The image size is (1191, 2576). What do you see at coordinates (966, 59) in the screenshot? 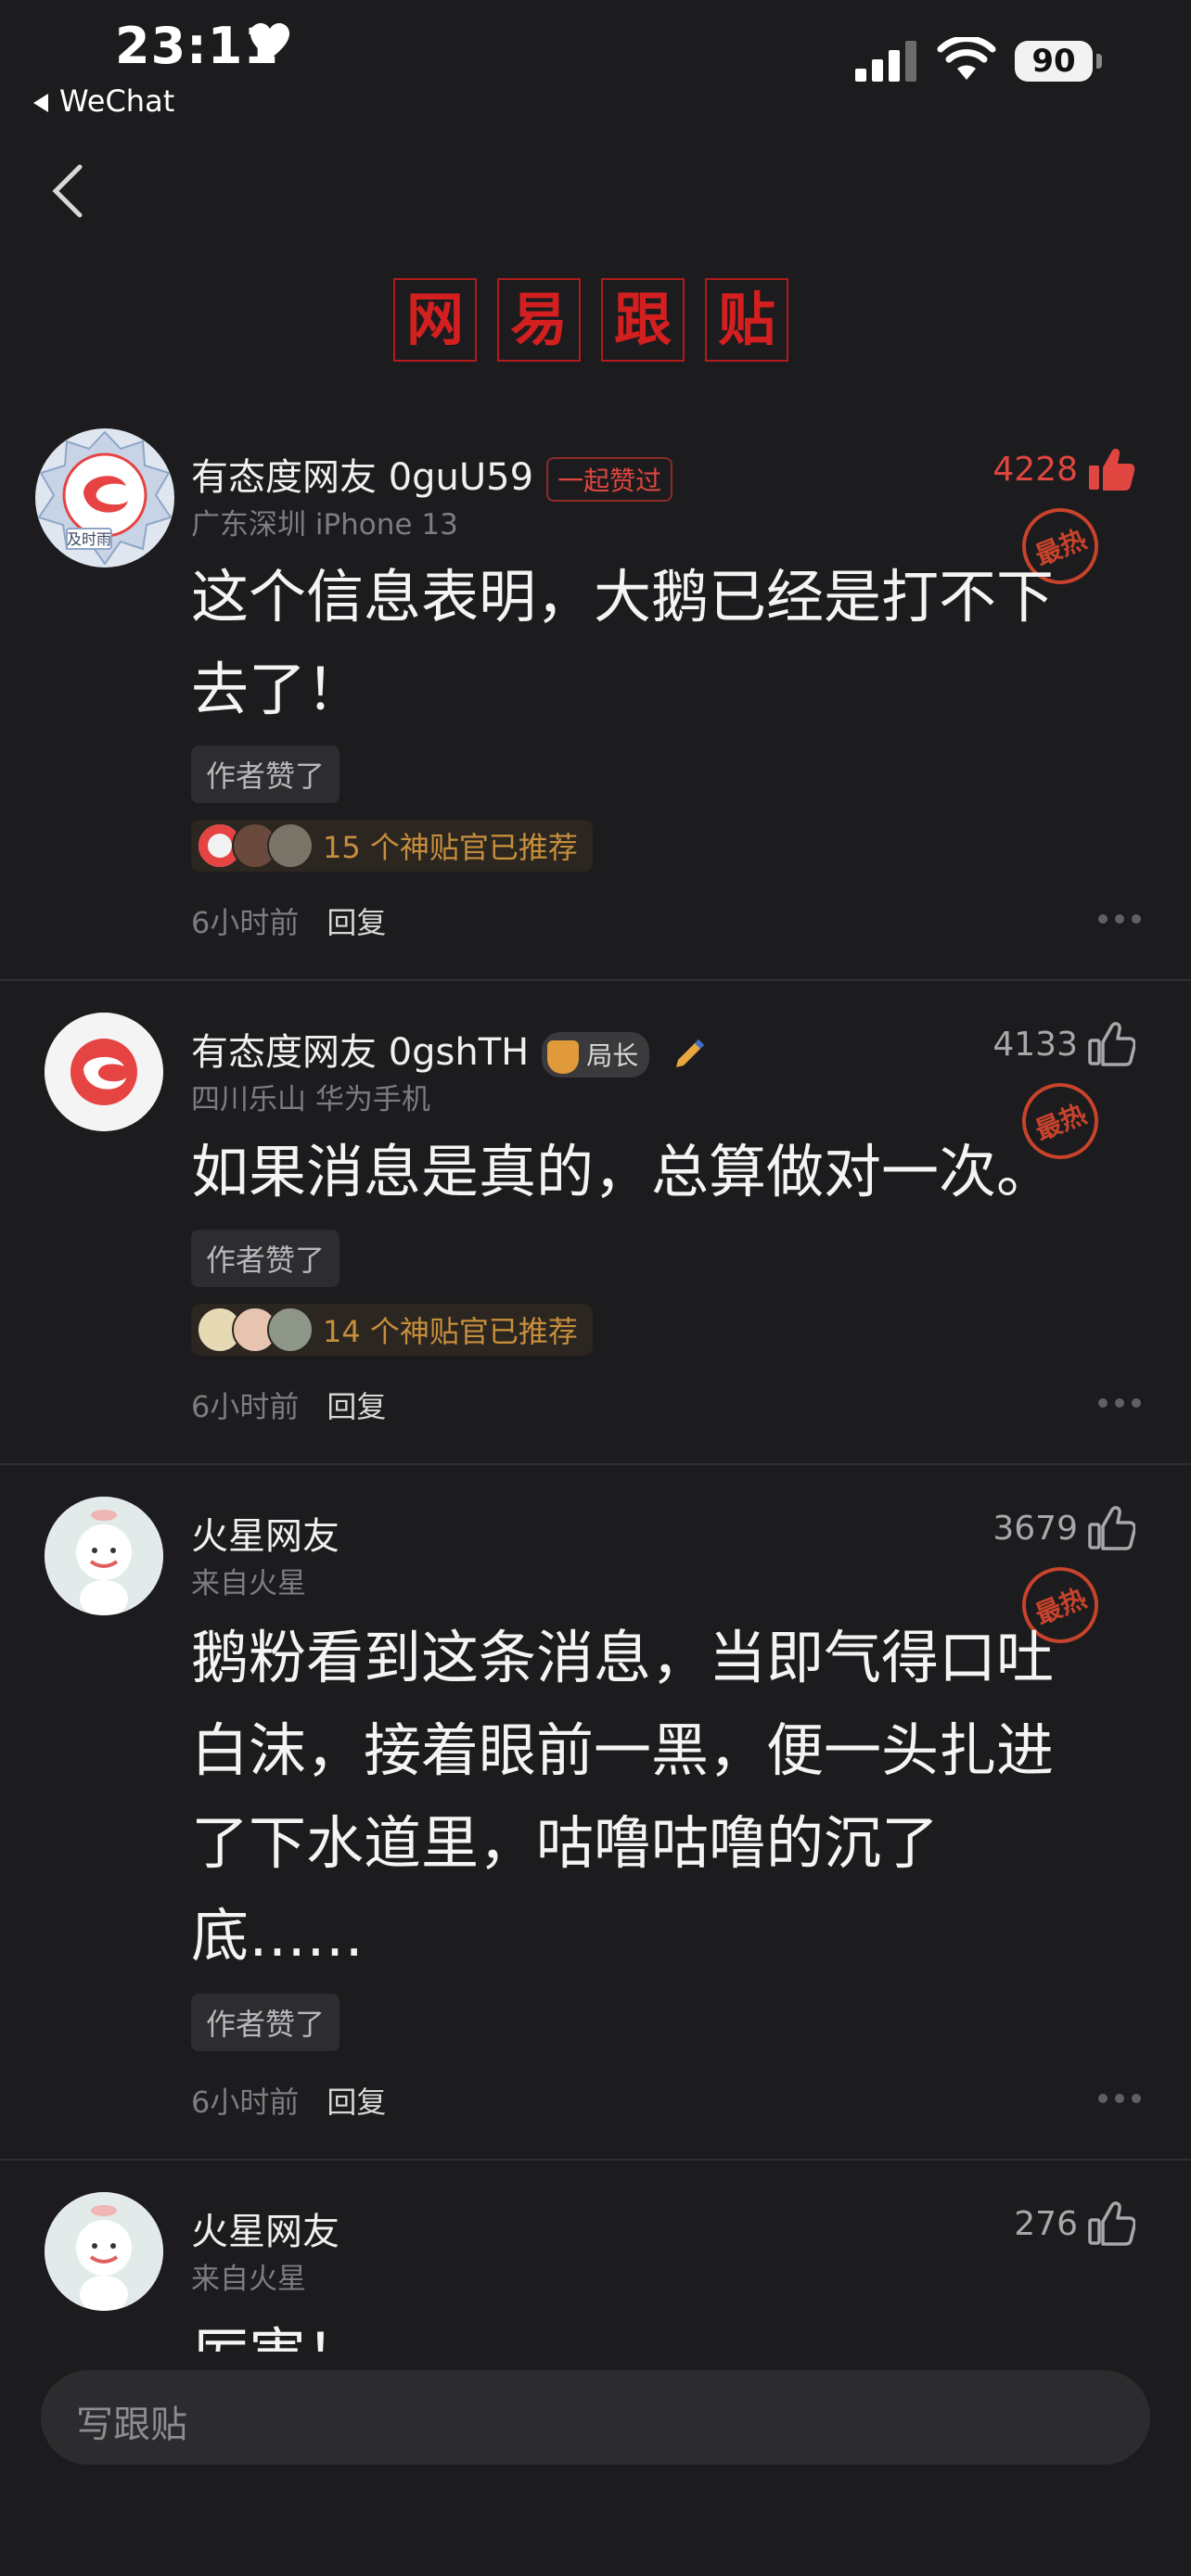
I see `wifi-icon` at bounding box center [966, 59].